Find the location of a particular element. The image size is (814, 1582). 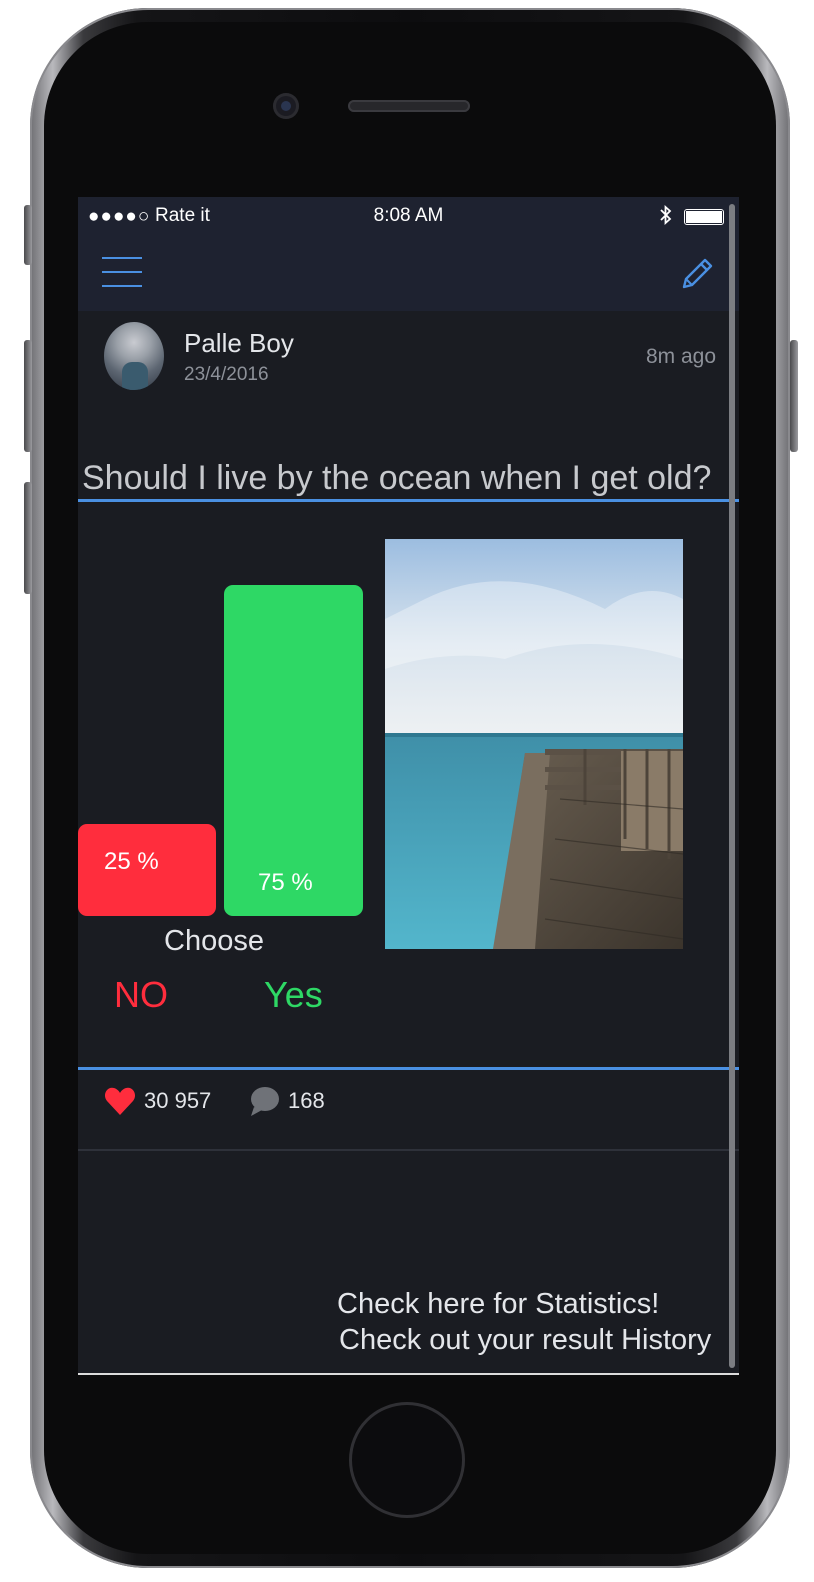

heart-icon is located at coordinates (120, 1101).